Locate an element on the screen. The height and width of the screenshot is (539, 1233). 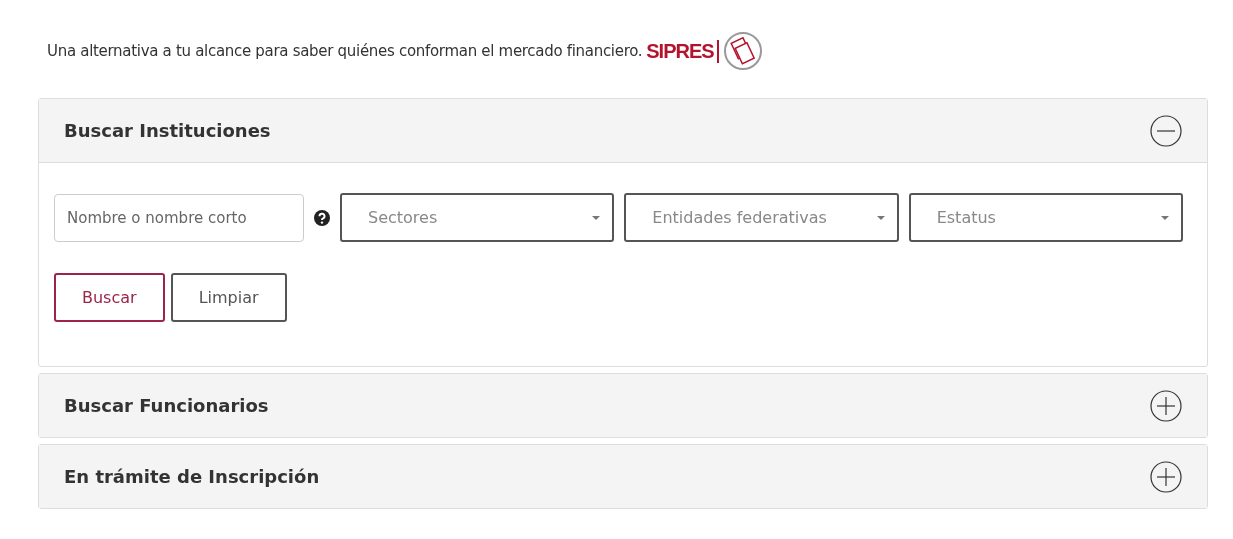
dropdown-select: Entidades federativas is located at coordinates (761, 217).